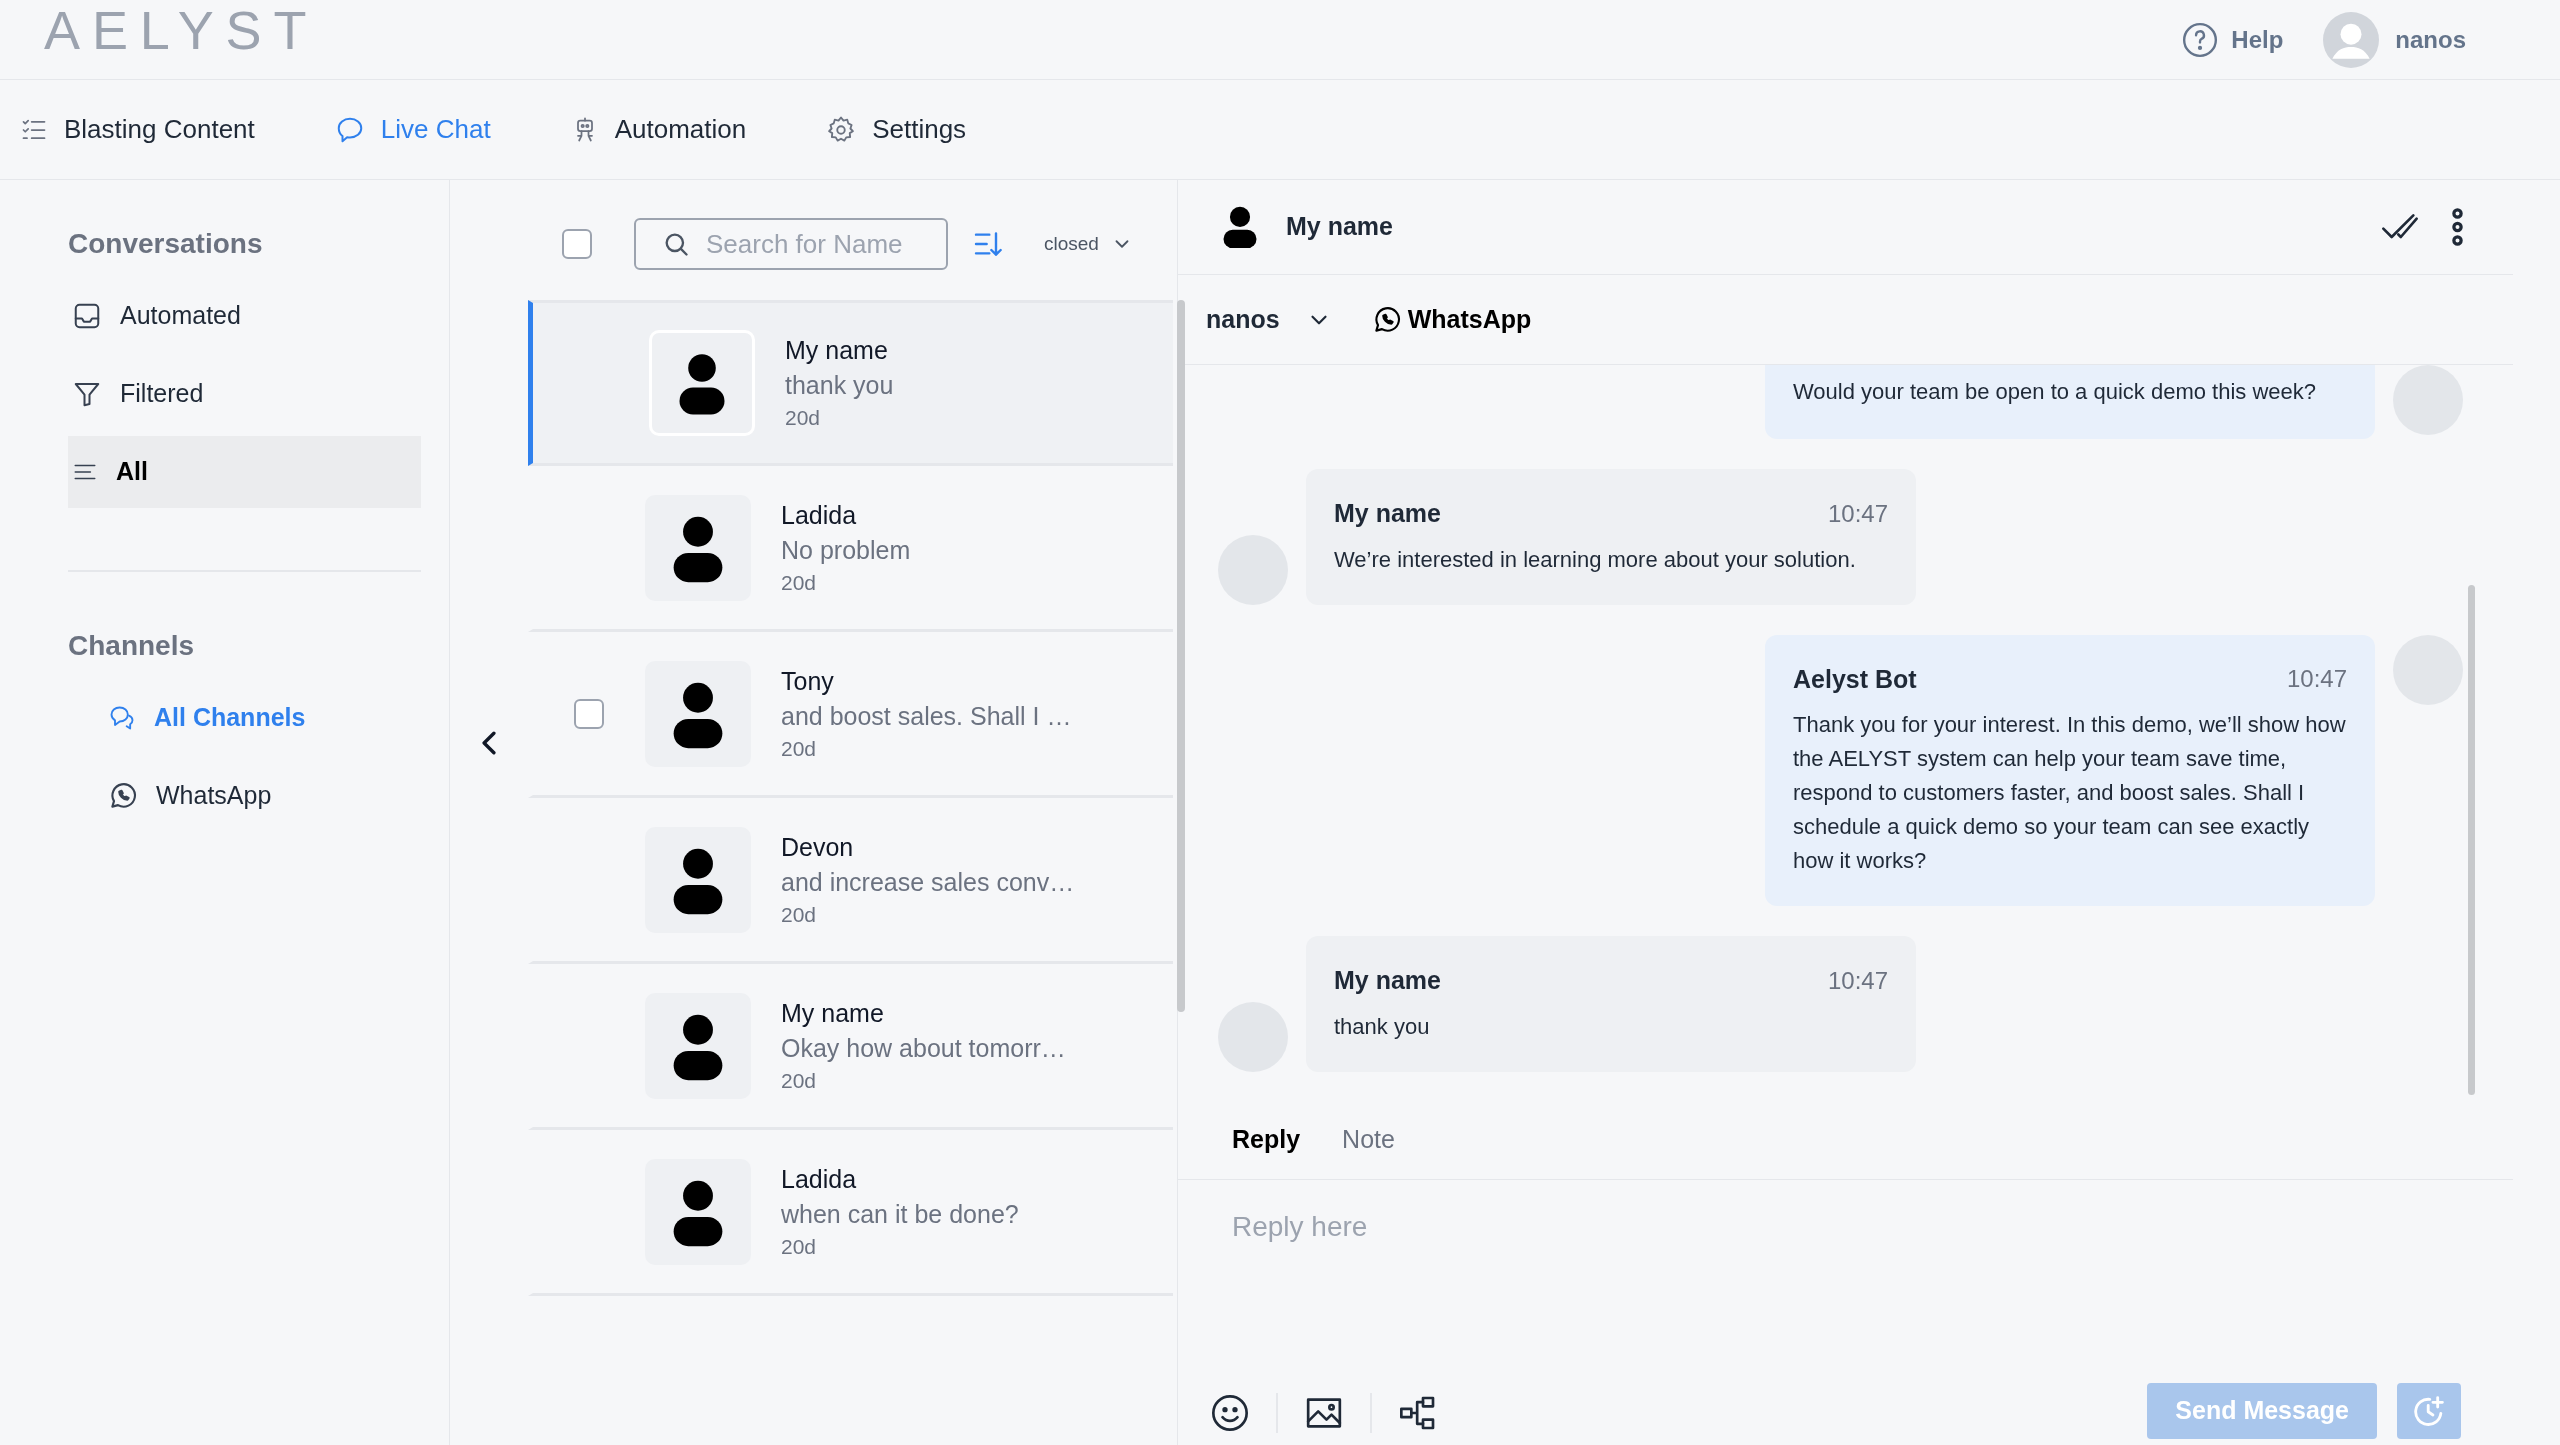  I want to click on inbox-icon, so click(87, 316).